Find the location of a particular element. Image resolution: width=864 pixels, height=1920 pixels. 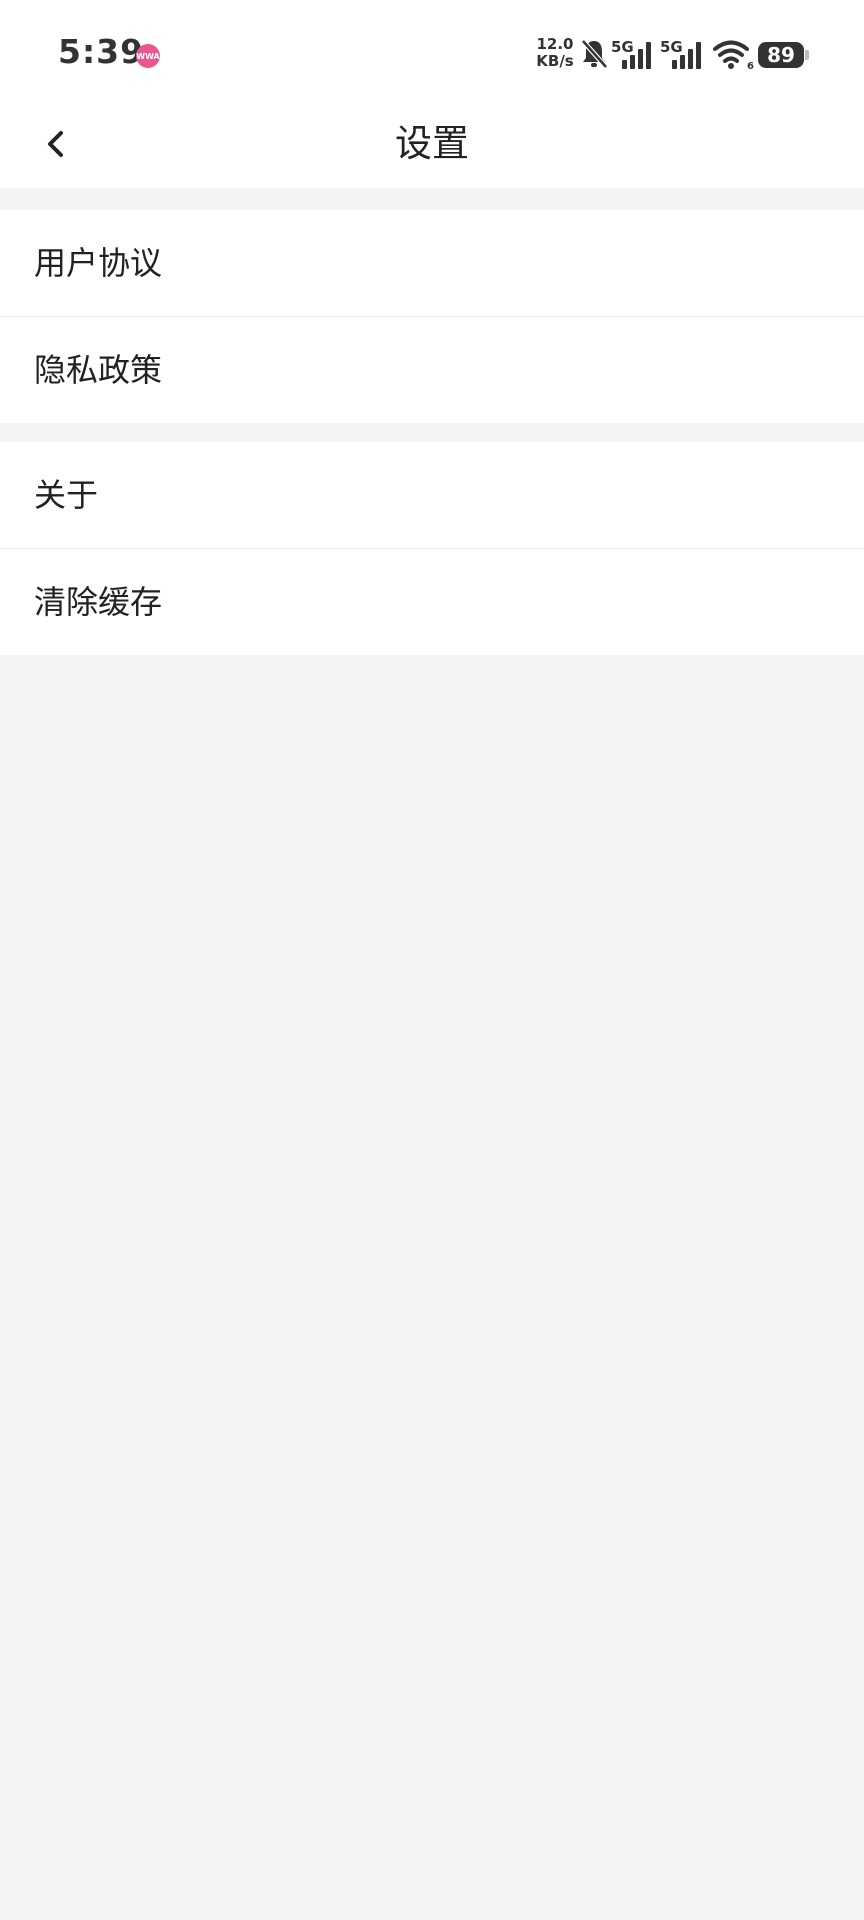

wifi-label: 6 is located at coordinates (750, 65).